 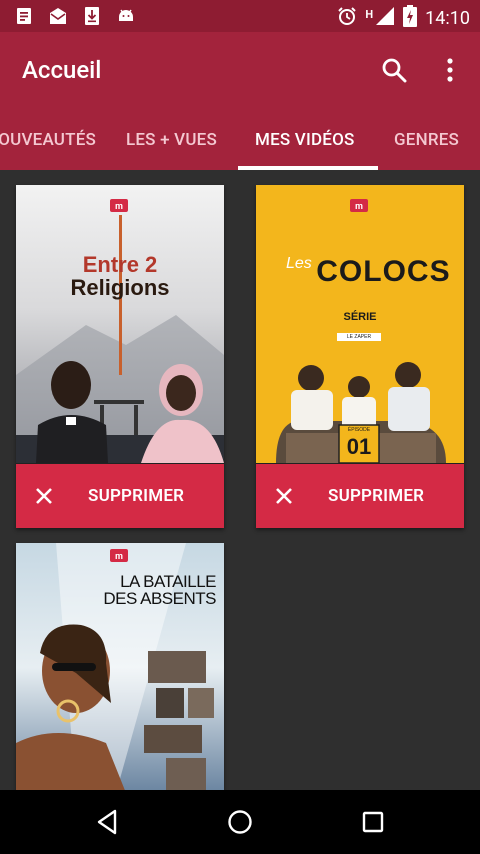 I want to click on video-card: m LA BATAILLE DES ABSENTS, so click(x=120, y=668).